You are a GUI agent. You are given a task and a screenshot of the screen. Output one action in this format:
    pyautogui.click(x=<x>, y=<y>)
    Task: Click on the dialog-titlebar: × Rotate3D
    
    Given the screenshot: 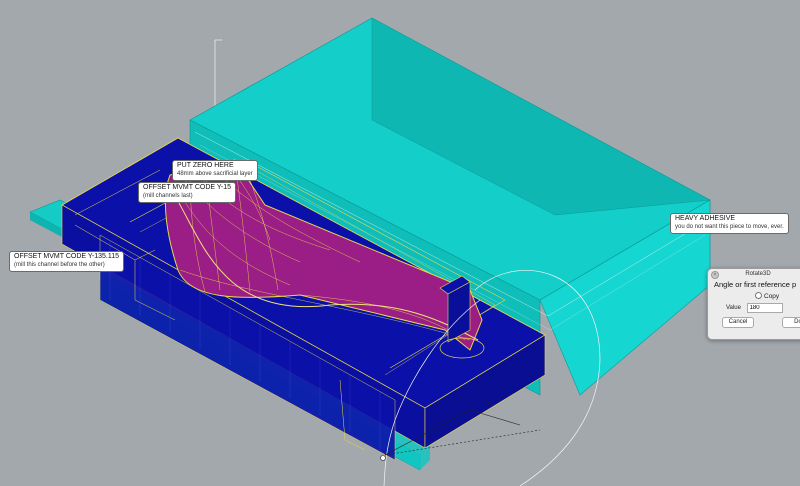 What is the action you would take?
    pyautogui.click(x=754, y=274)
    